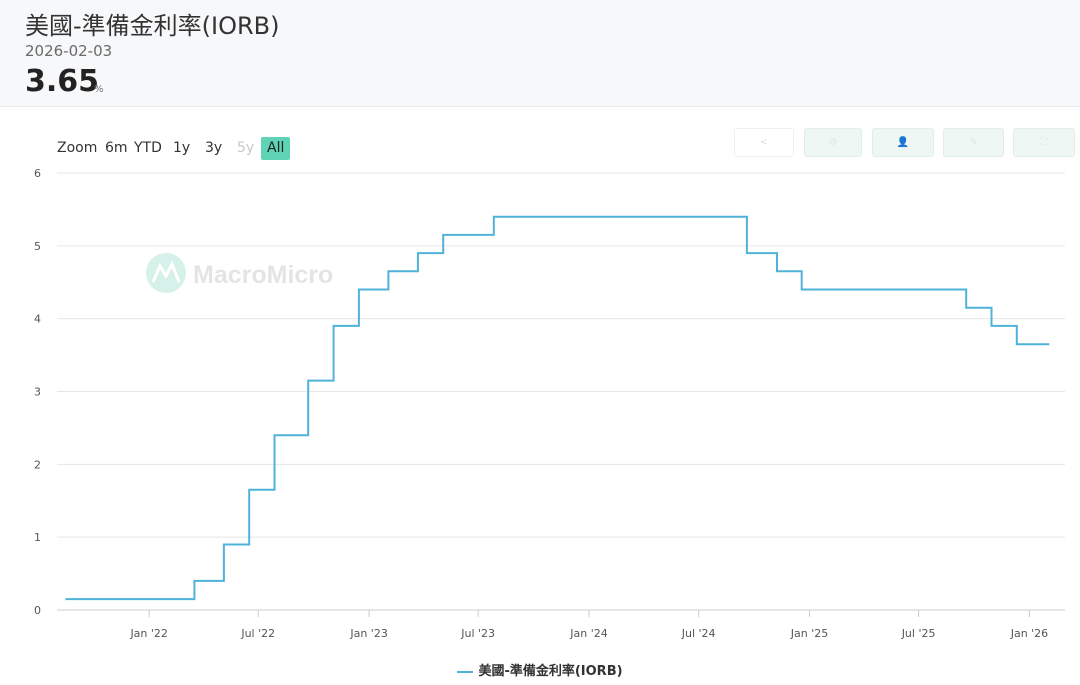  What do you see at coordinates (37, 173) in the screenshot?
I see `y-tick-label: 6` at bounding box center [37, 173].